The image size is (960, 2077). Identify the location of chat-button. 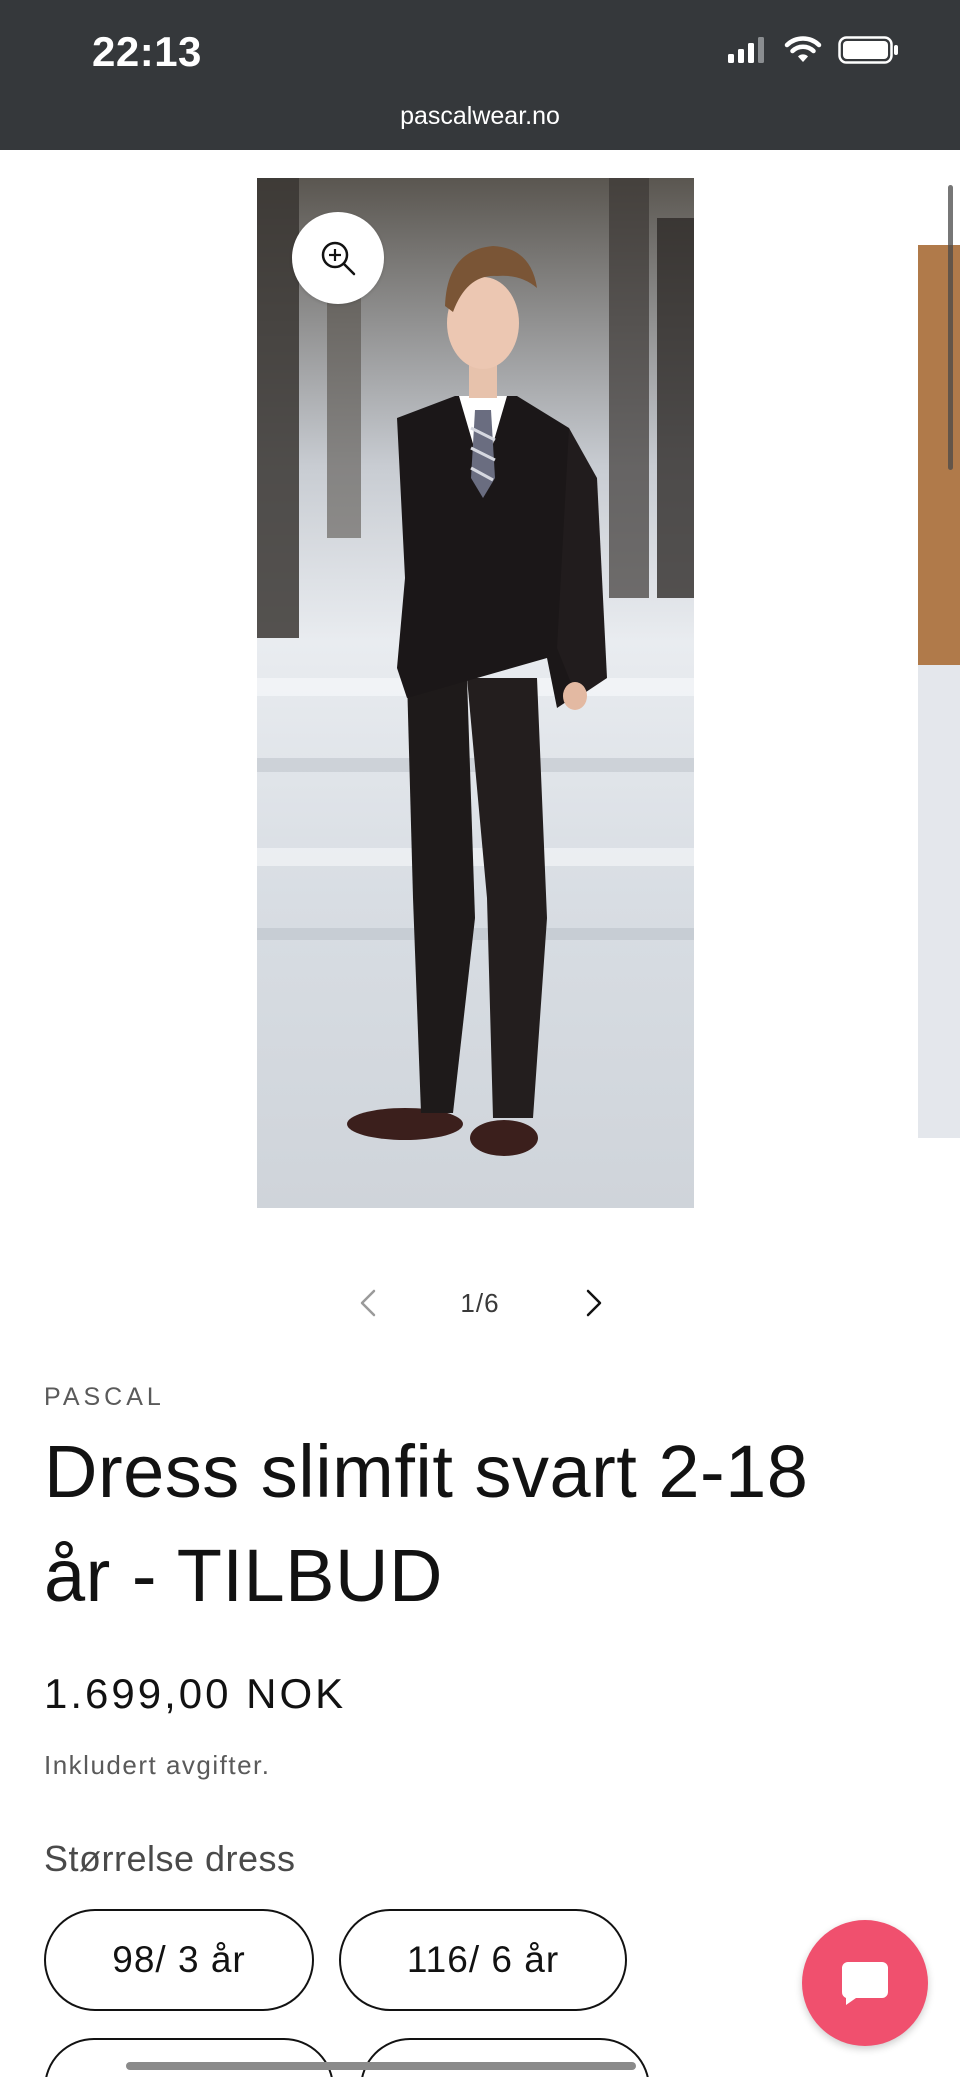
(865, 1983).